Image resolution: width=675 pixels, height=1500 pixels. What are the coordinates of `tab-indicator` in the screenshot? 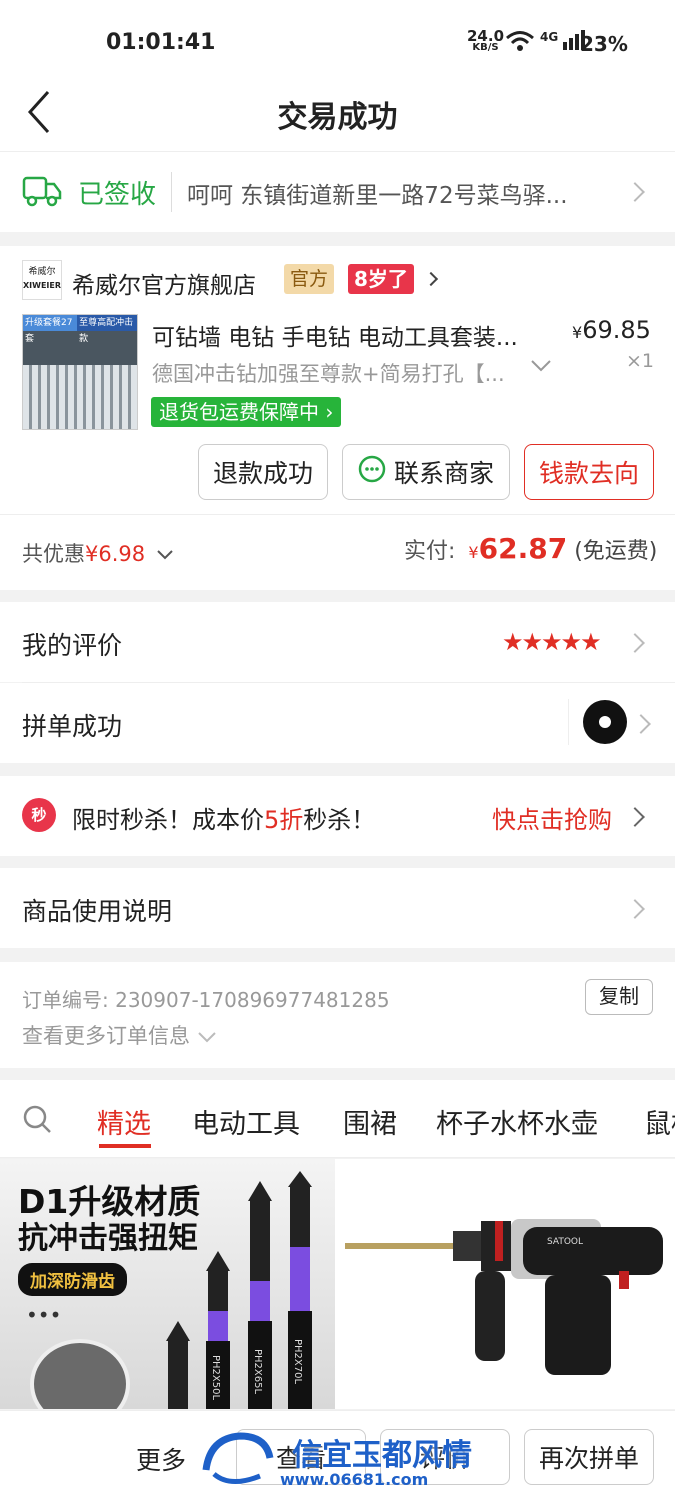 It's located at (125, 1146).